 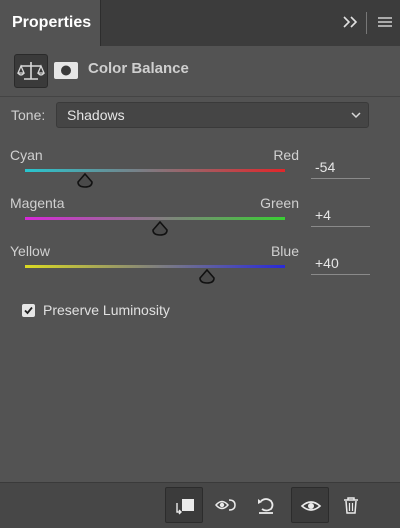 What do you see at coordinates (323, 215) in the screenshot?
I see `magenta-green-value: +4` at bounding box center [323, 215].